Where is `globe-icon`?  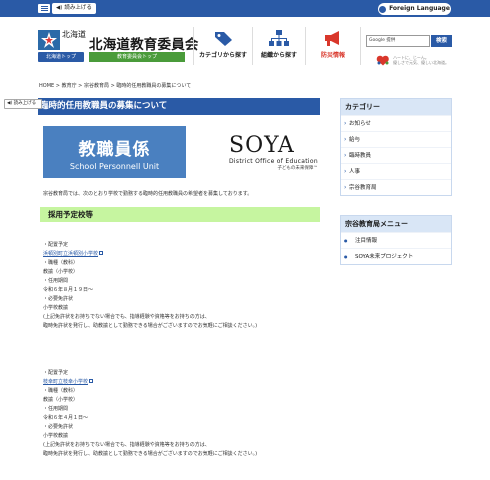
globe-icon is located at coordinates (383, 9).